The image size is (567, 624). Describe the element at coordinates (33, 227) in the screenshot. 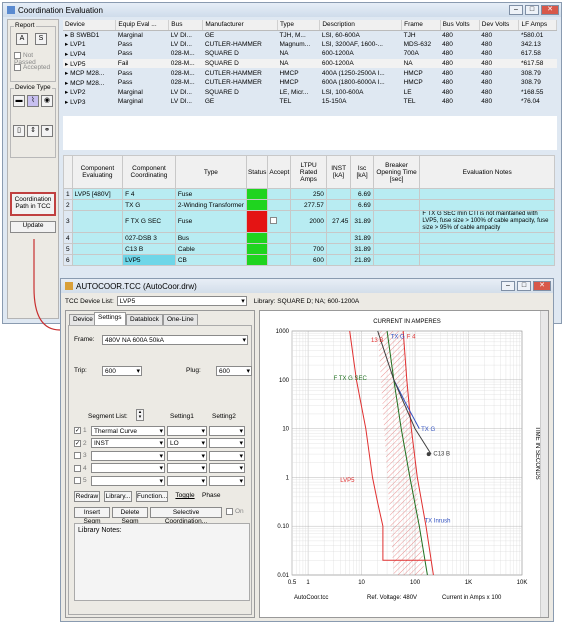

I see `update-button: Update` at that location.